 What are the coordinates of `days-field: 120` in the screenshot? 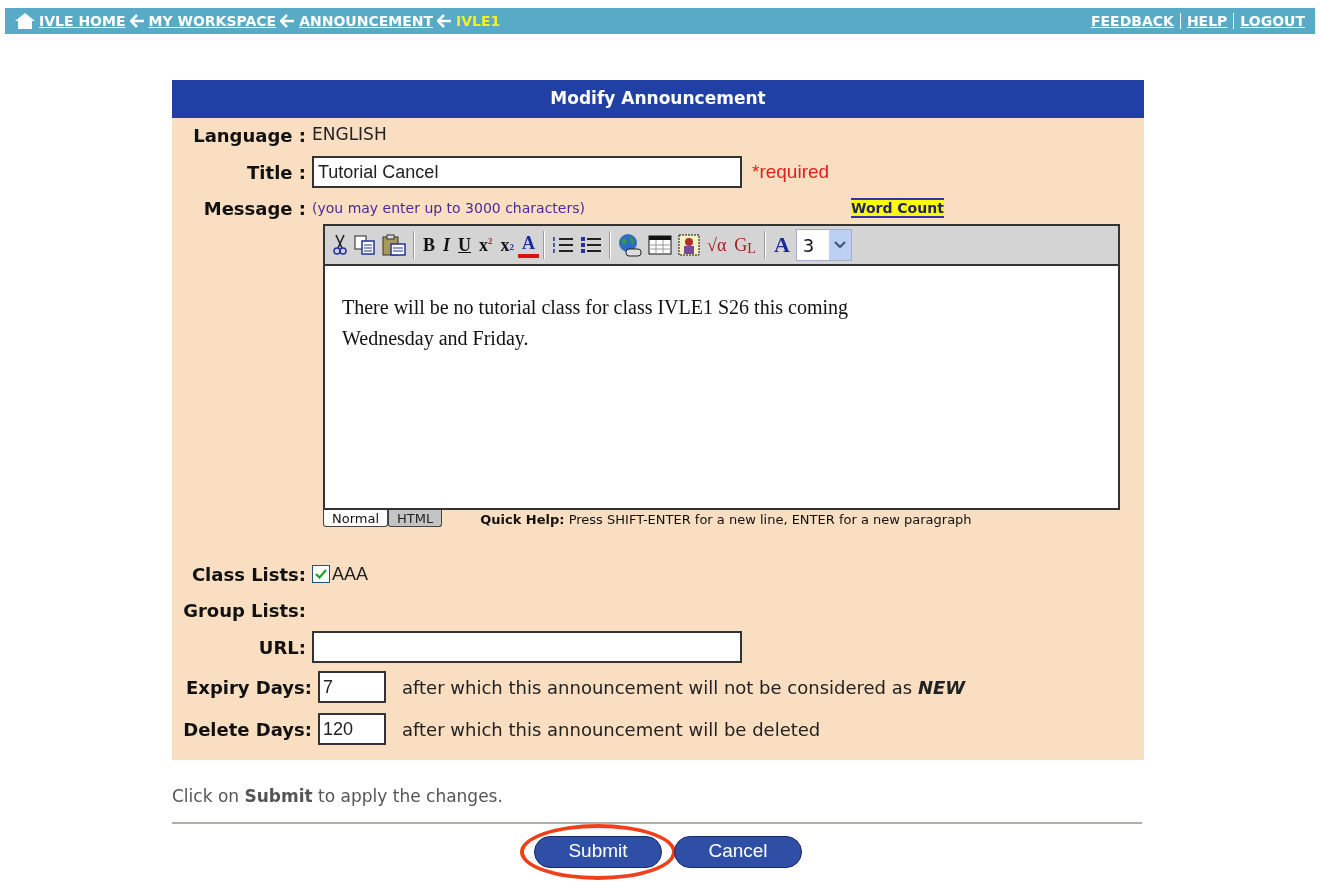 It's located at (352, 729).